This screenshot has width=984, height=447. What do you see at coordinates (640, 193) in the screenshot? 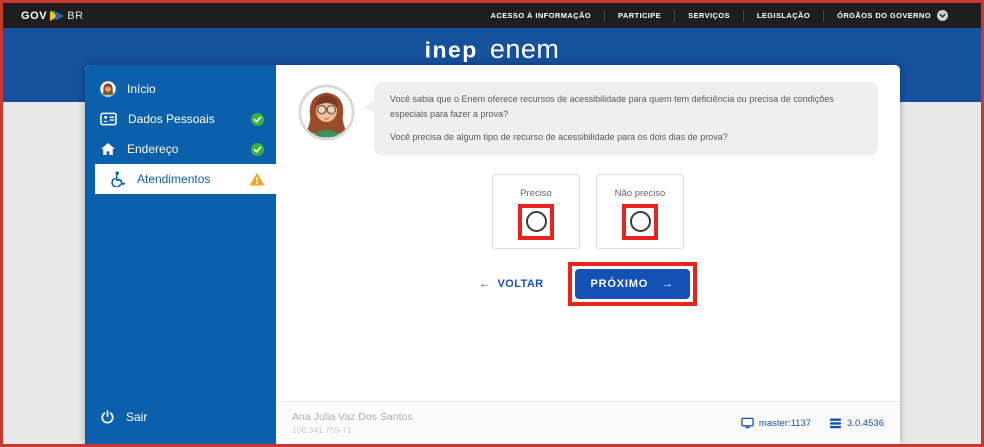
I see `option-nao-preciso-label: Não preciso` at bounding box center [640, 193].